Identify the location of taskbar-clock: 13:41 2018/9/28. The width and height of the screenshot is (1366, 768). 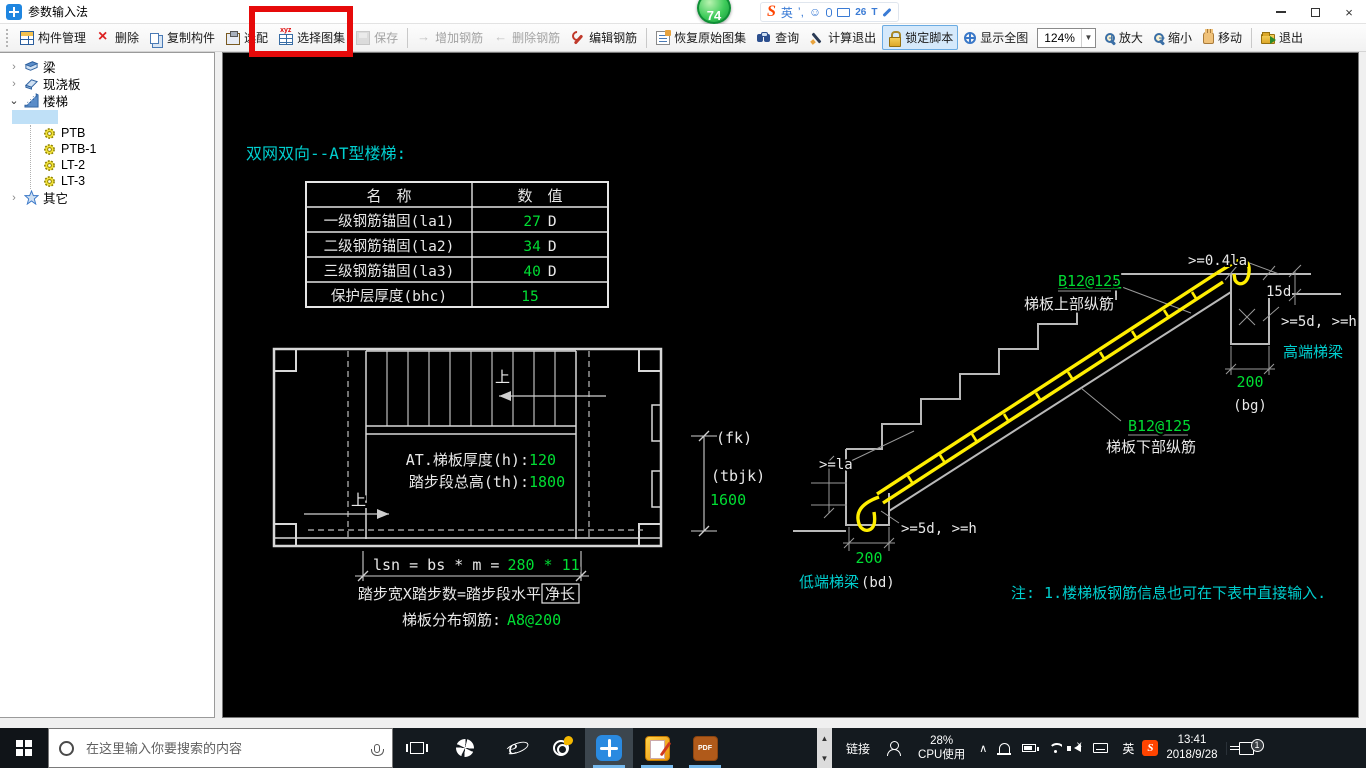
(1191, 748).